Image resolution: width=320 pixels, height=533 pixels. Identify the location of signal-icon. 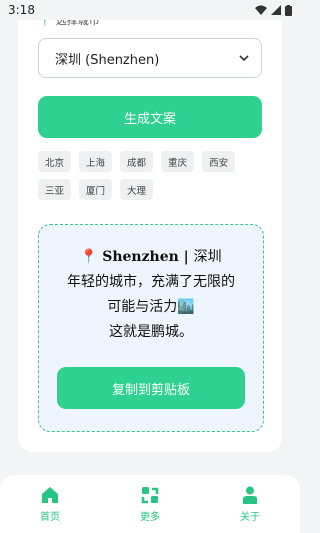
(276, 10).